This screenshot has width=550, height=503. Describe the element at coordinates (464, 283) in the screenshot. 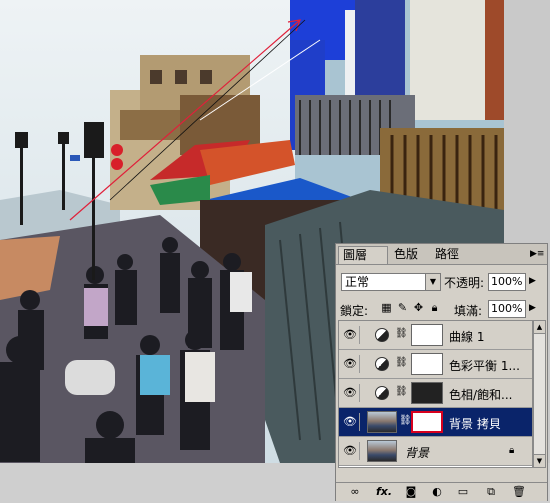

I see `opacity-label: 不透明:` at that location.